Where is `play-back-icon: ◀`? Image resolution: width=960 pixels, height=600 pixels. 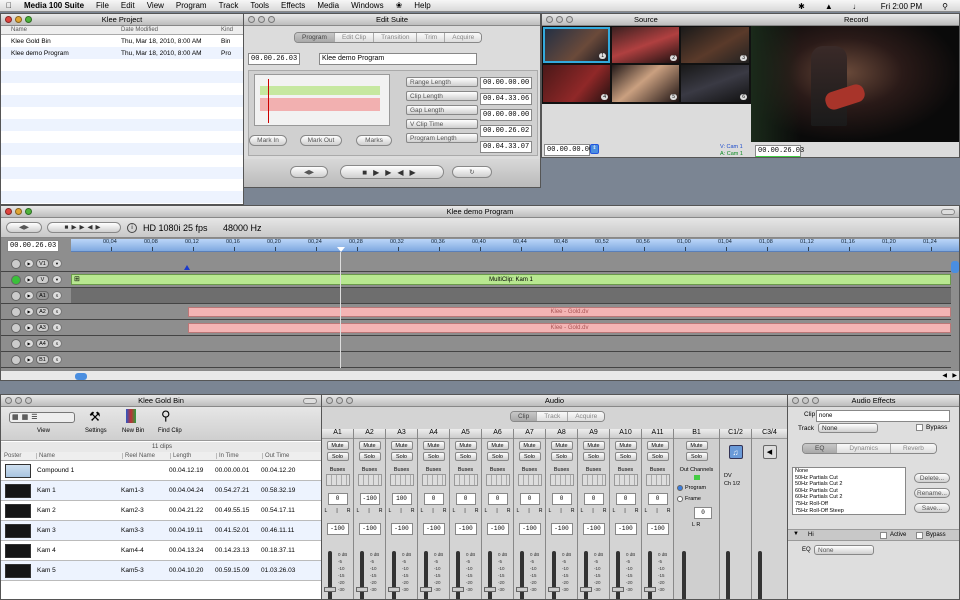
play-back-icon: ◀ is located at coordinates (769, 452).